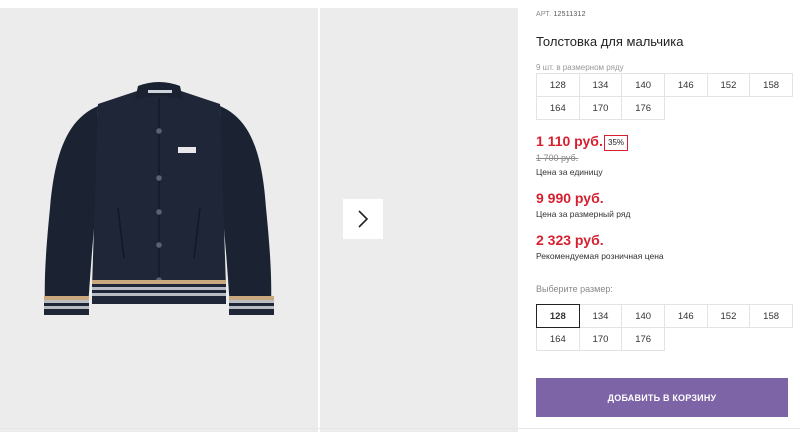 The height and width of the screenshot is (432, 800). I want to click on size-option: 176, so click(643, 339).